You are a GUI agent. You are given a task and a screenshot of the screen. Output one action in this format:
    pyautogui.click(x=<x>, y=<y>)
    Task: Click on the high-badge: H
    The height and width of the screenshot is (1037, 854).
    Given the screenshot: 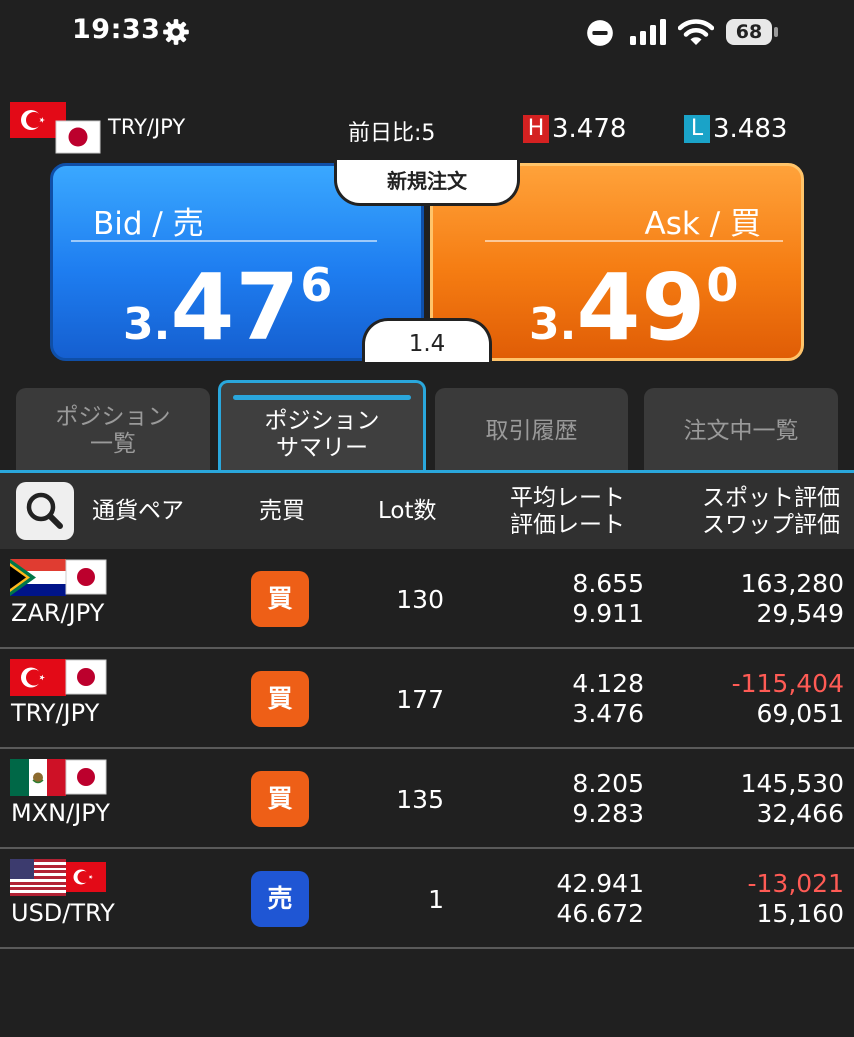 What is the action you would take?
    pyautogui.click(x=536, y=129)
    